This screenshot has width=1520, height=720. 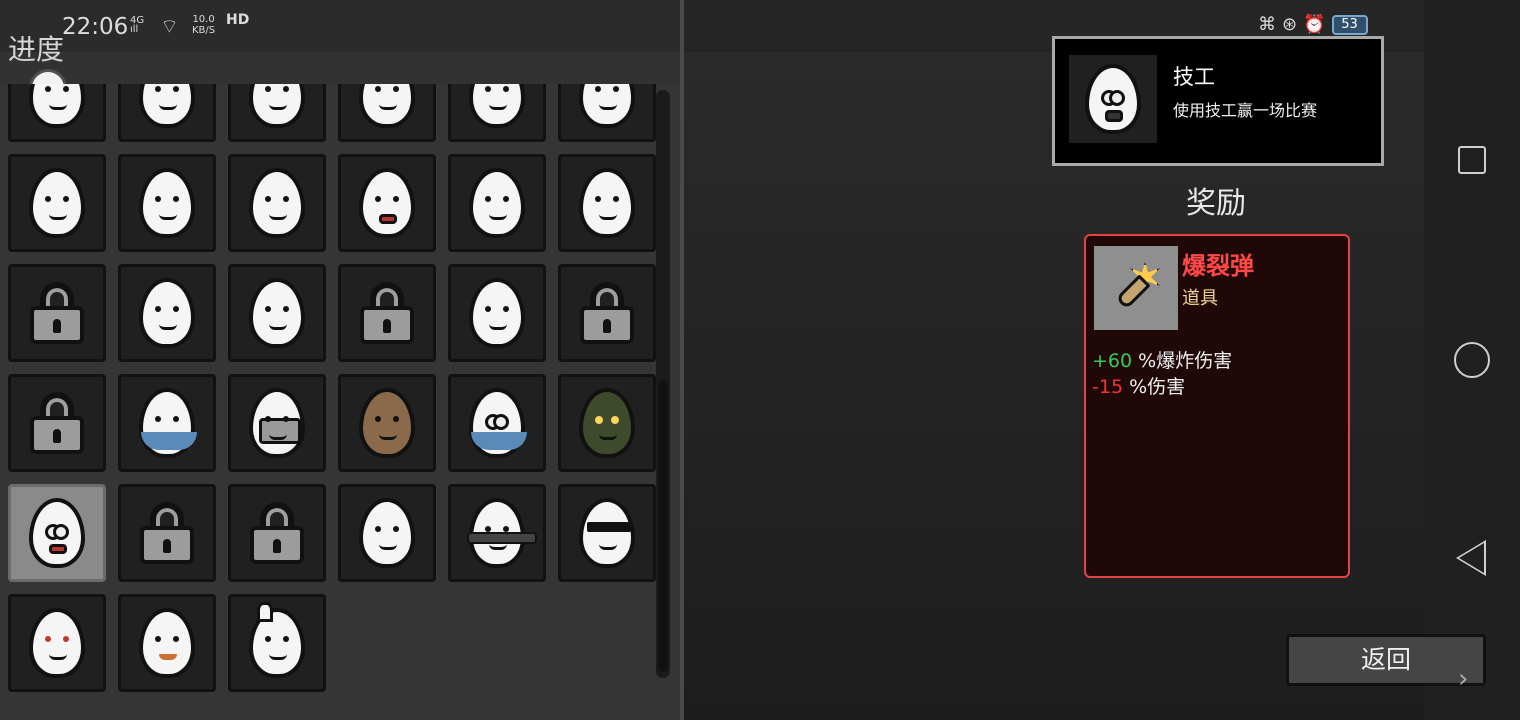 What do you see at coordinates (1290, 24) in the screenshot?
I see `lock-rotation-icon: ⊛` at bounding box center [1290, 24].